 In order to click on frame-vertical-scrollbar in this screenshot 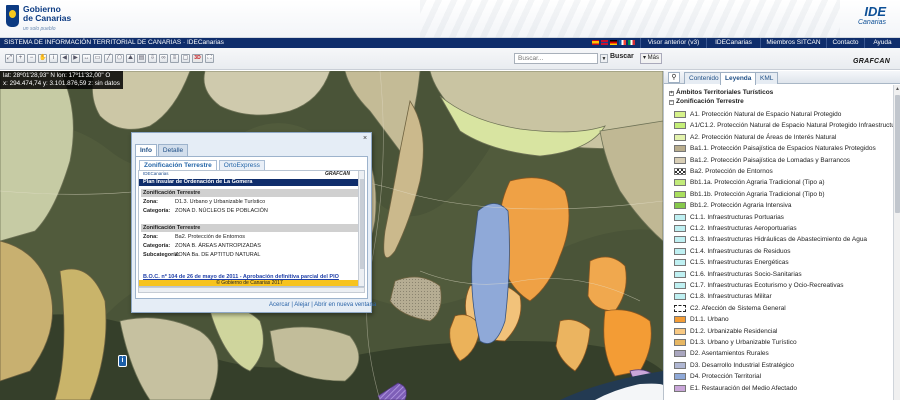, I will do `click(361, 228)`.